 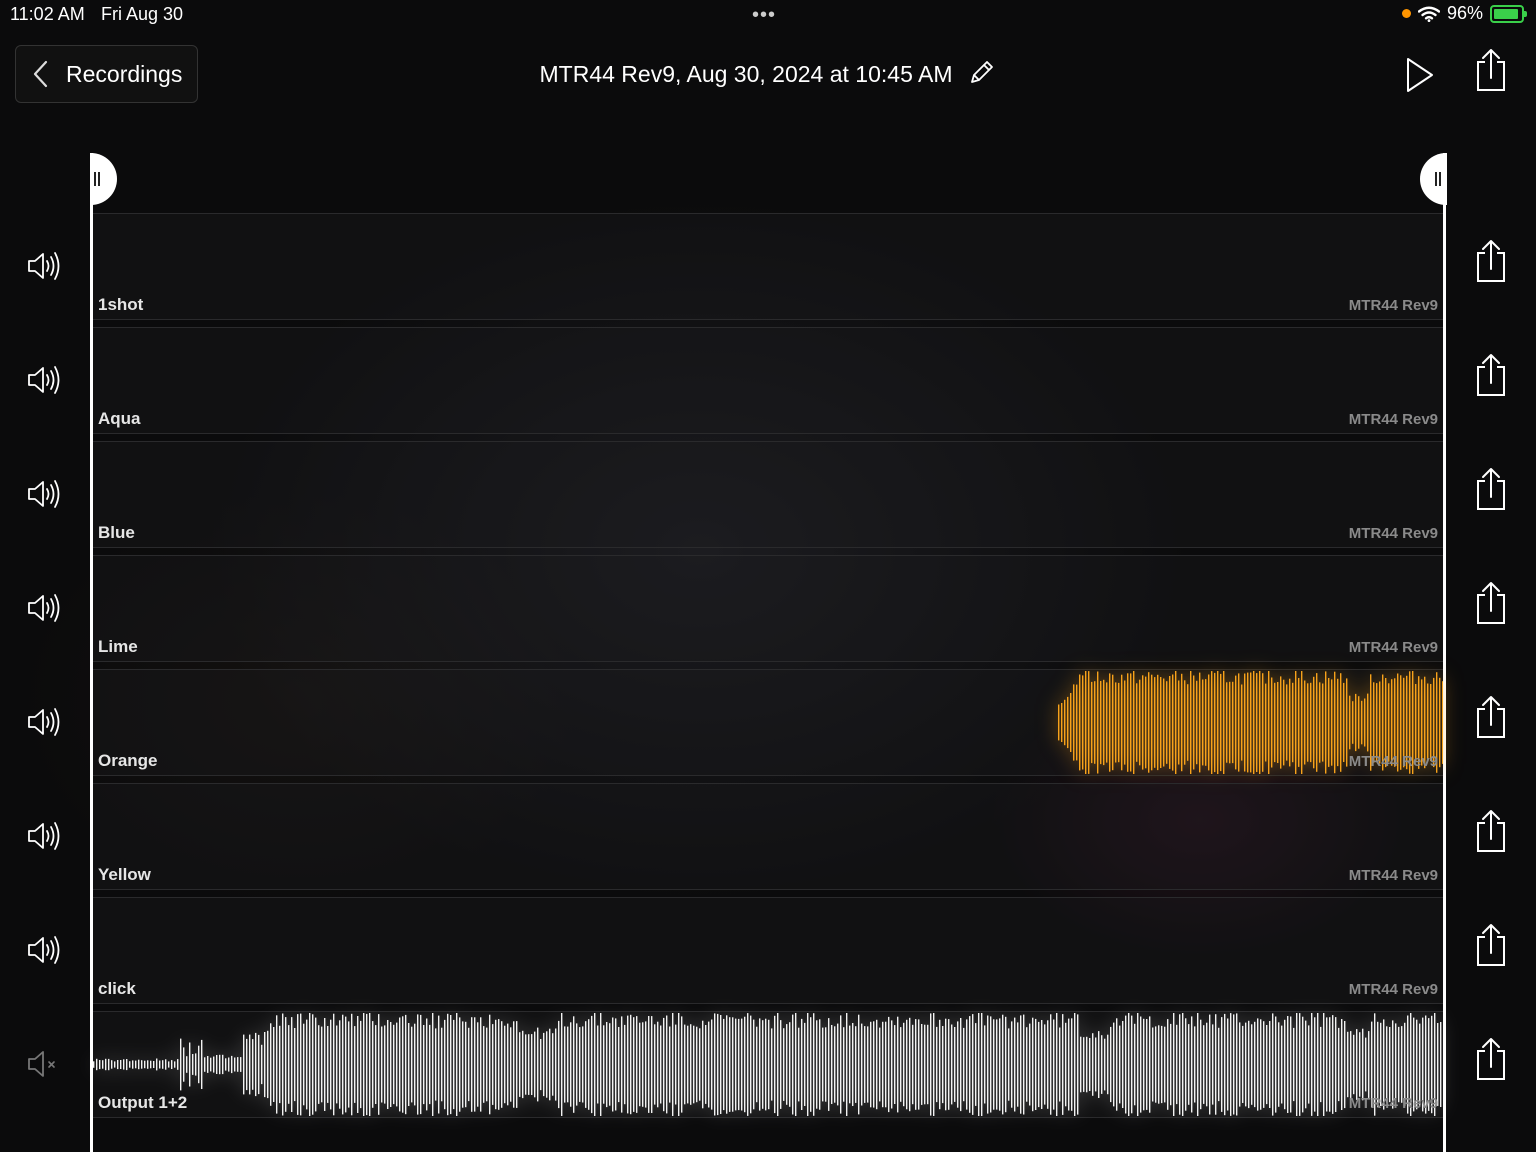 What do you see at coordinates (45, 1064) in the screenshot?
I see `speaker-muted-icon` at bounding box center [45, 1064].